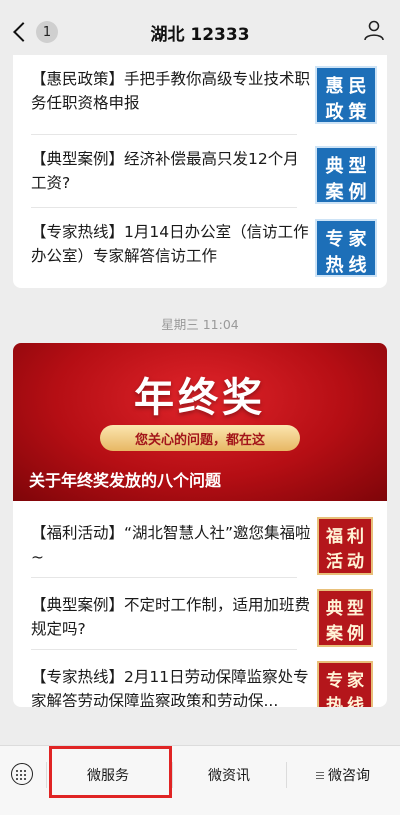 Image resolution: width=400 pixels, height=815 pixels. I want to click on banner-subtitle-pill: 您关心的问题，都在这, so click(200, 438).